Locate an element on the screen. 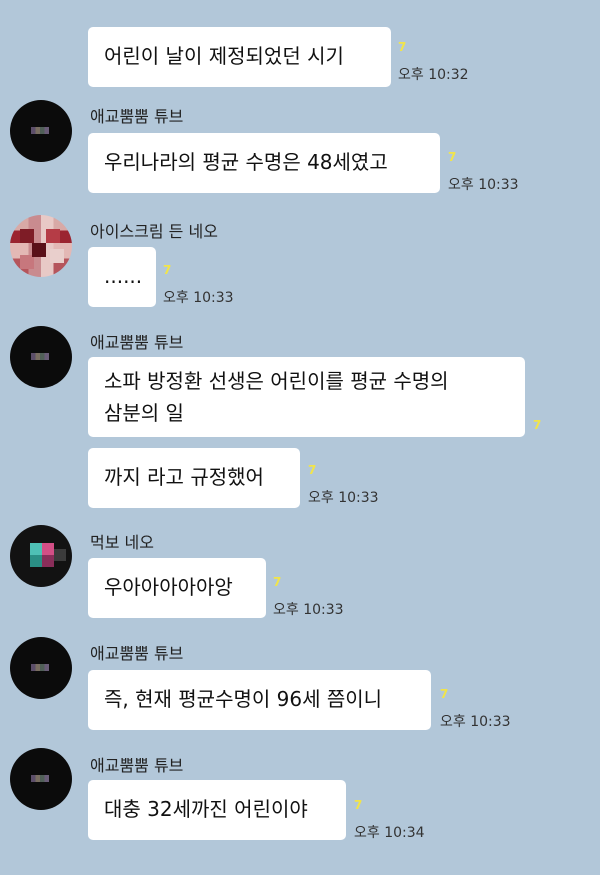 The height and width of the screenshot is (875, 600). message-text: 어린이 날이 제정되었던 시기 is located at coordinates (224, 56).